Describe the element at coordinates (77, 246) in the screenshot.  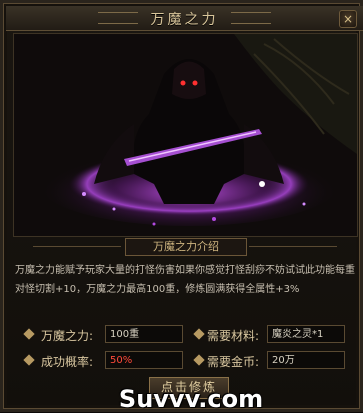
I see `intro-divider-left` at that location.